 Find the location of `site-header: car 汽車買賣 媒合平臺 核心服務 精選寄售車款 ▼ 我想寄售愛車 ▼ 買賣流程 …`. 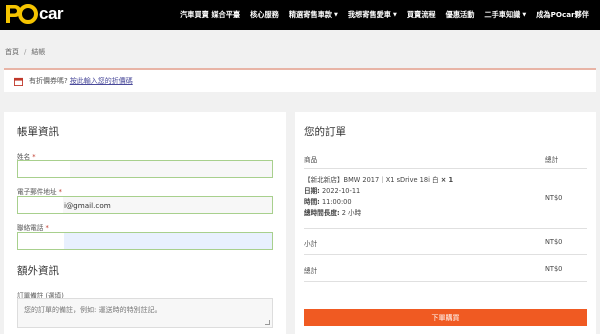

site-header: car 汽車買賣 媒合平臺 核心服務 精選寄售車款 ▼ 我想寄售愛車 ▼ 買賣流程 … is located at coordinates (300, 15).